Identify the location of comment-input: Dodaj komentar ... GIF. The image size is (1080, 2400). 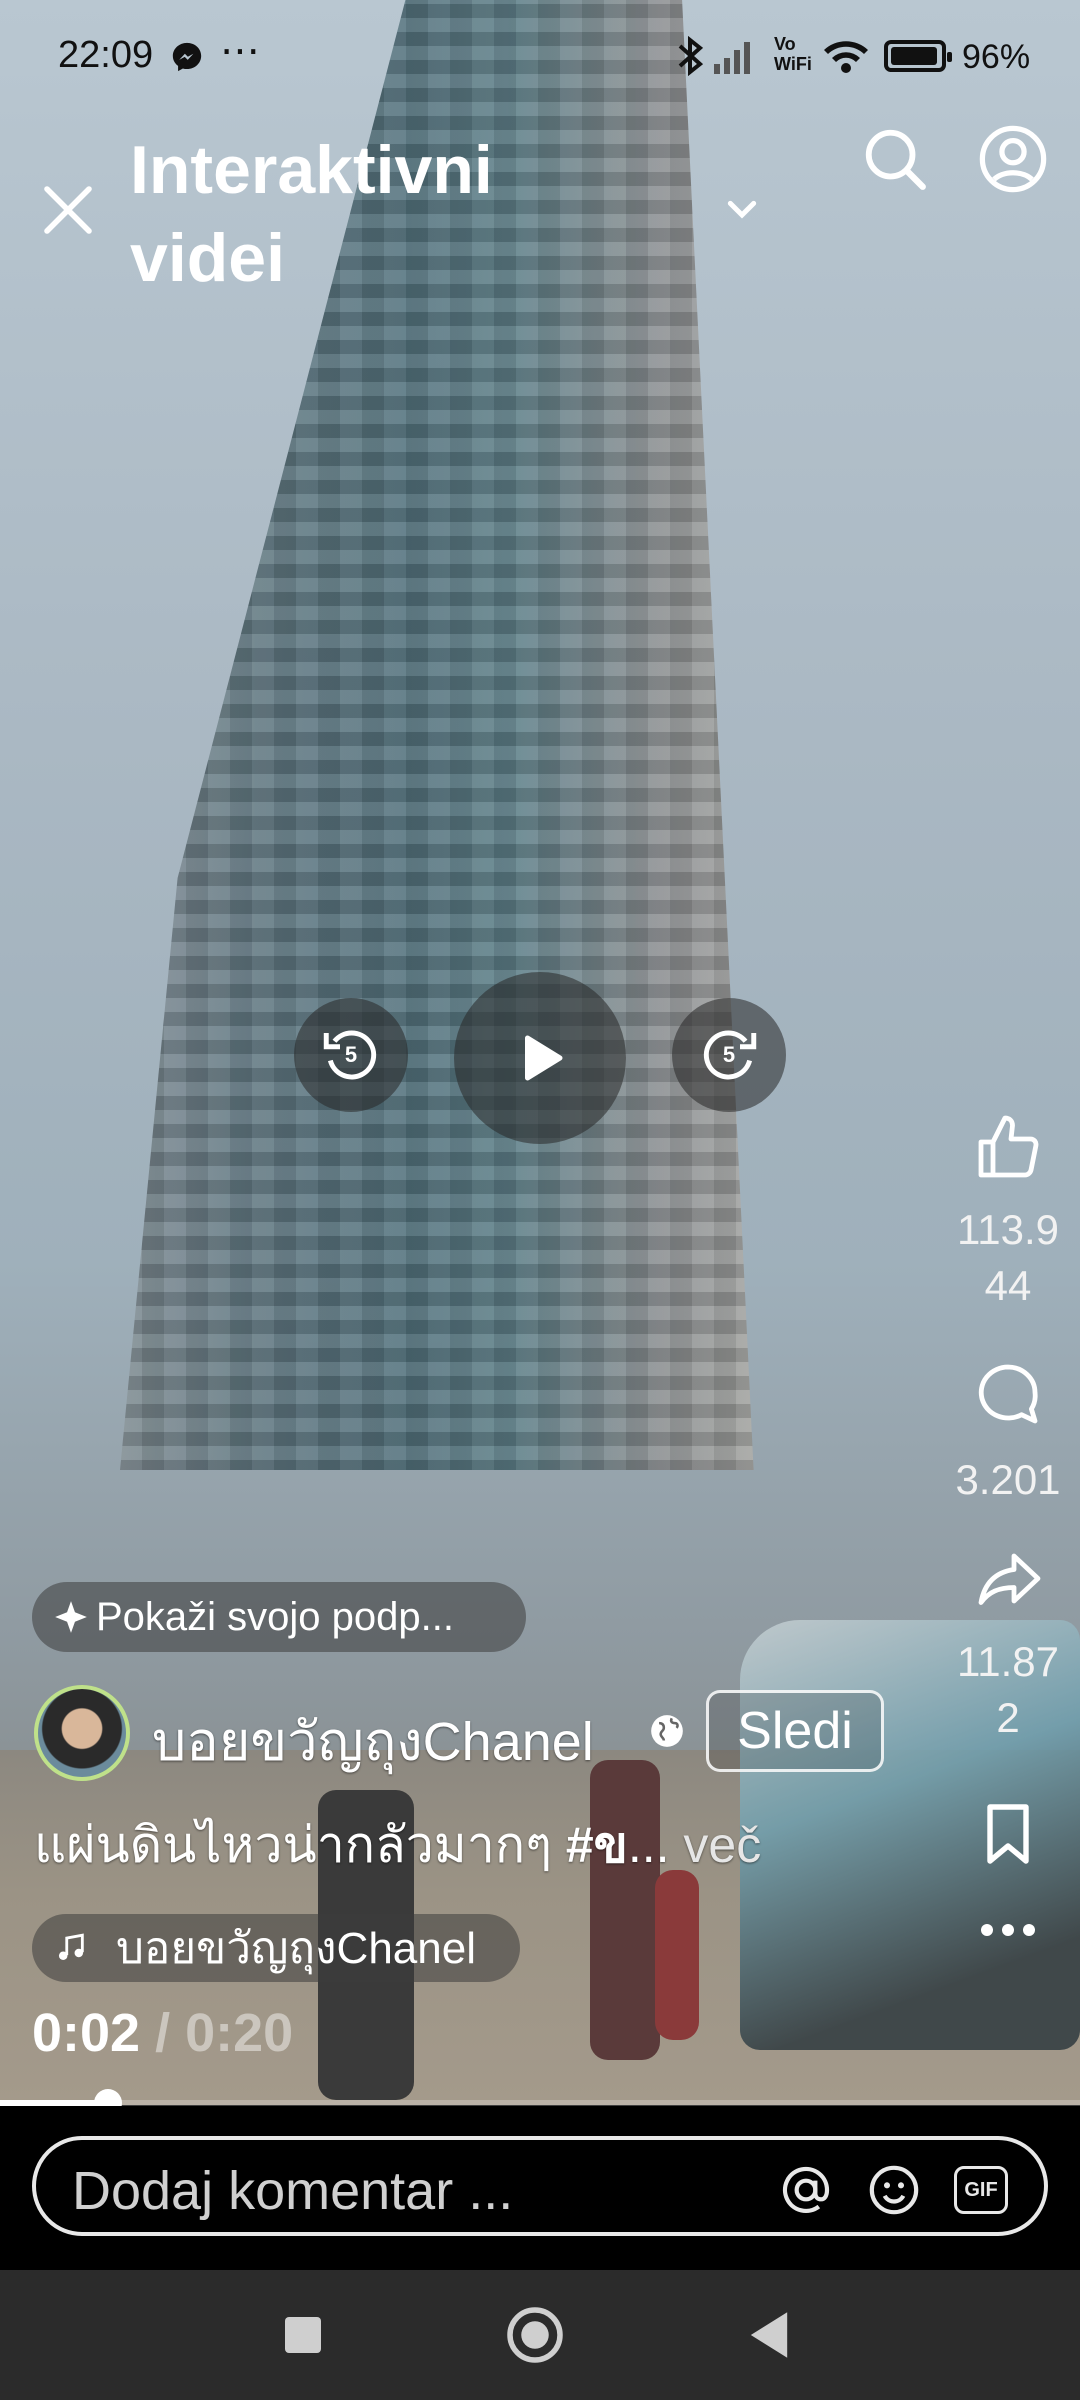
(540, 2186).